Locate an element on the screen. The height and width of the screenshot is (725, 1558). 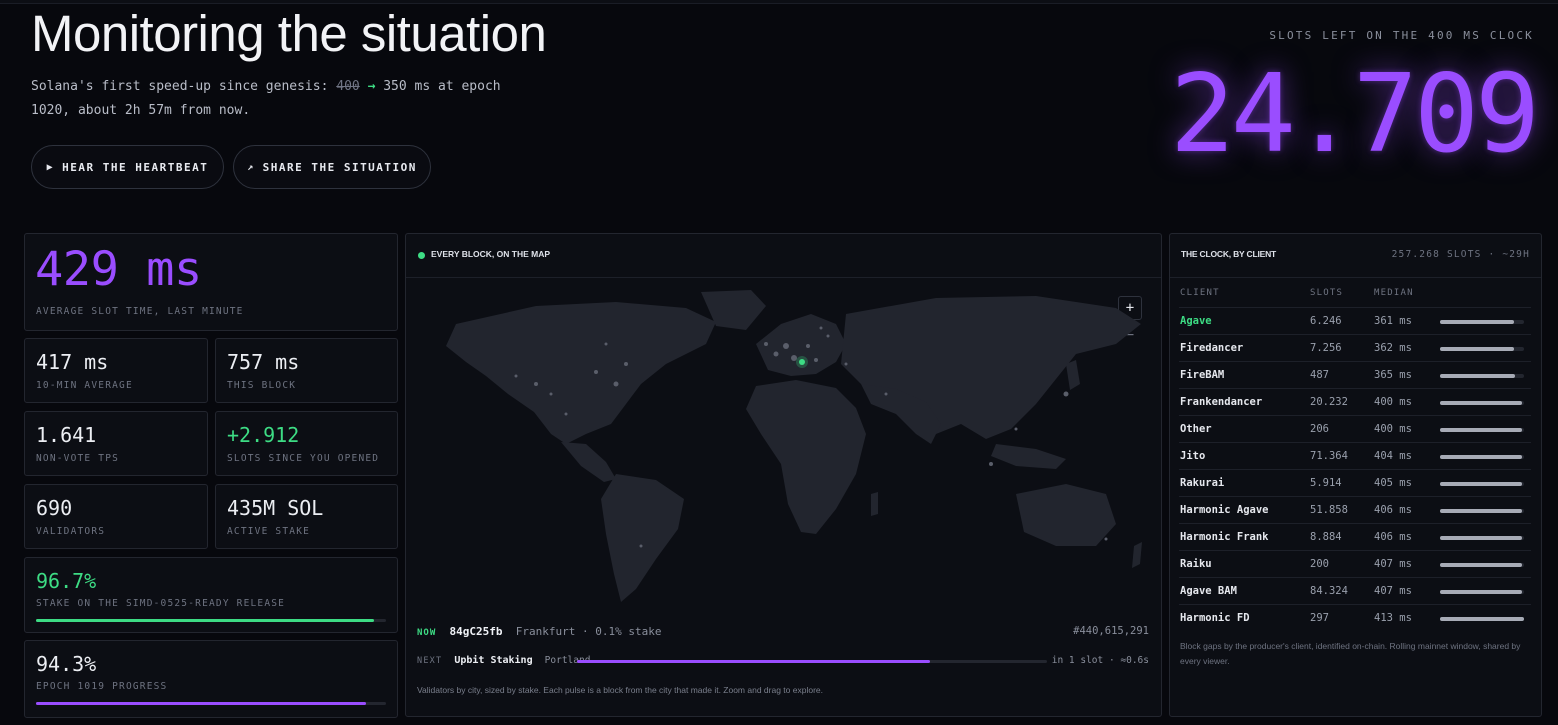
validators-card: 690 VALIDATORS is located at coordinates (116, 516).